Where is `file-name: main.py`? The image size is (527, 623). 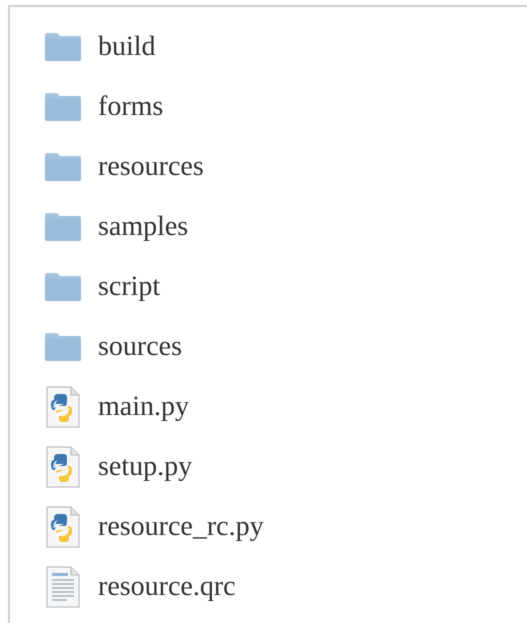
file-name: main.py is located at coordinates (143, 407).